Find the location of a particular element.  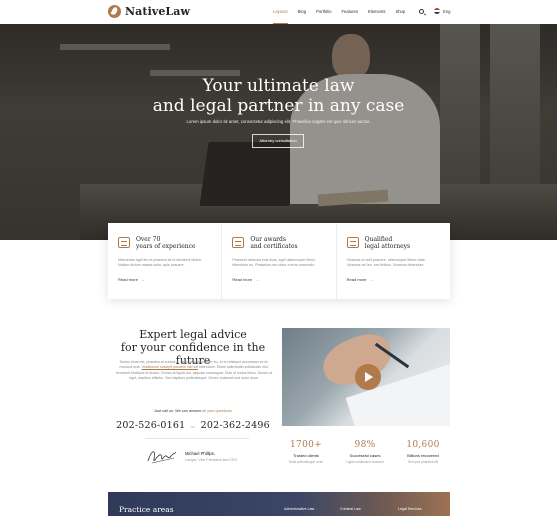

phone-1: 202-526-0161 is located at coordinates (150, 425).